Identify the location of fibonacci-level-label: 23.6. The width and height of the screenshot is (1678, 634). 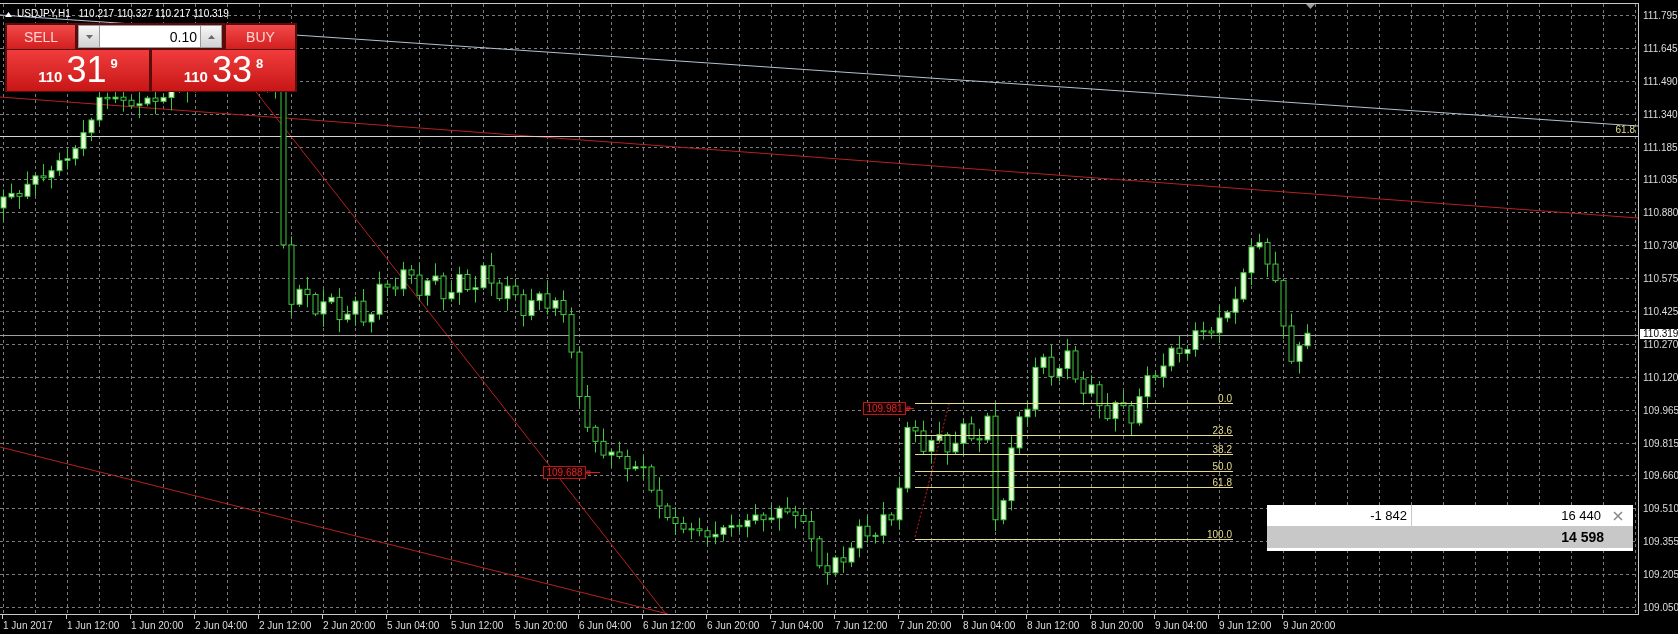
(1222, 430).